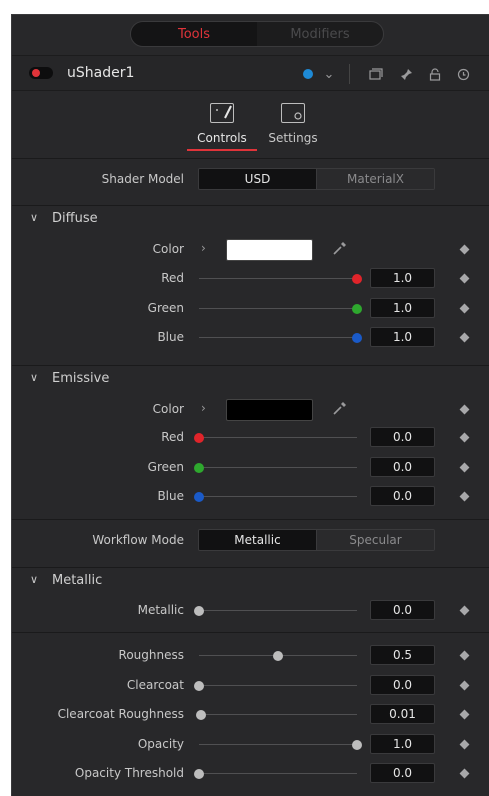 This screenshot has width=489, height=796. Describe the element at coordinates (120, 714) in the screenshot. I see `param-label: Clearcoat Roughness` at that location.